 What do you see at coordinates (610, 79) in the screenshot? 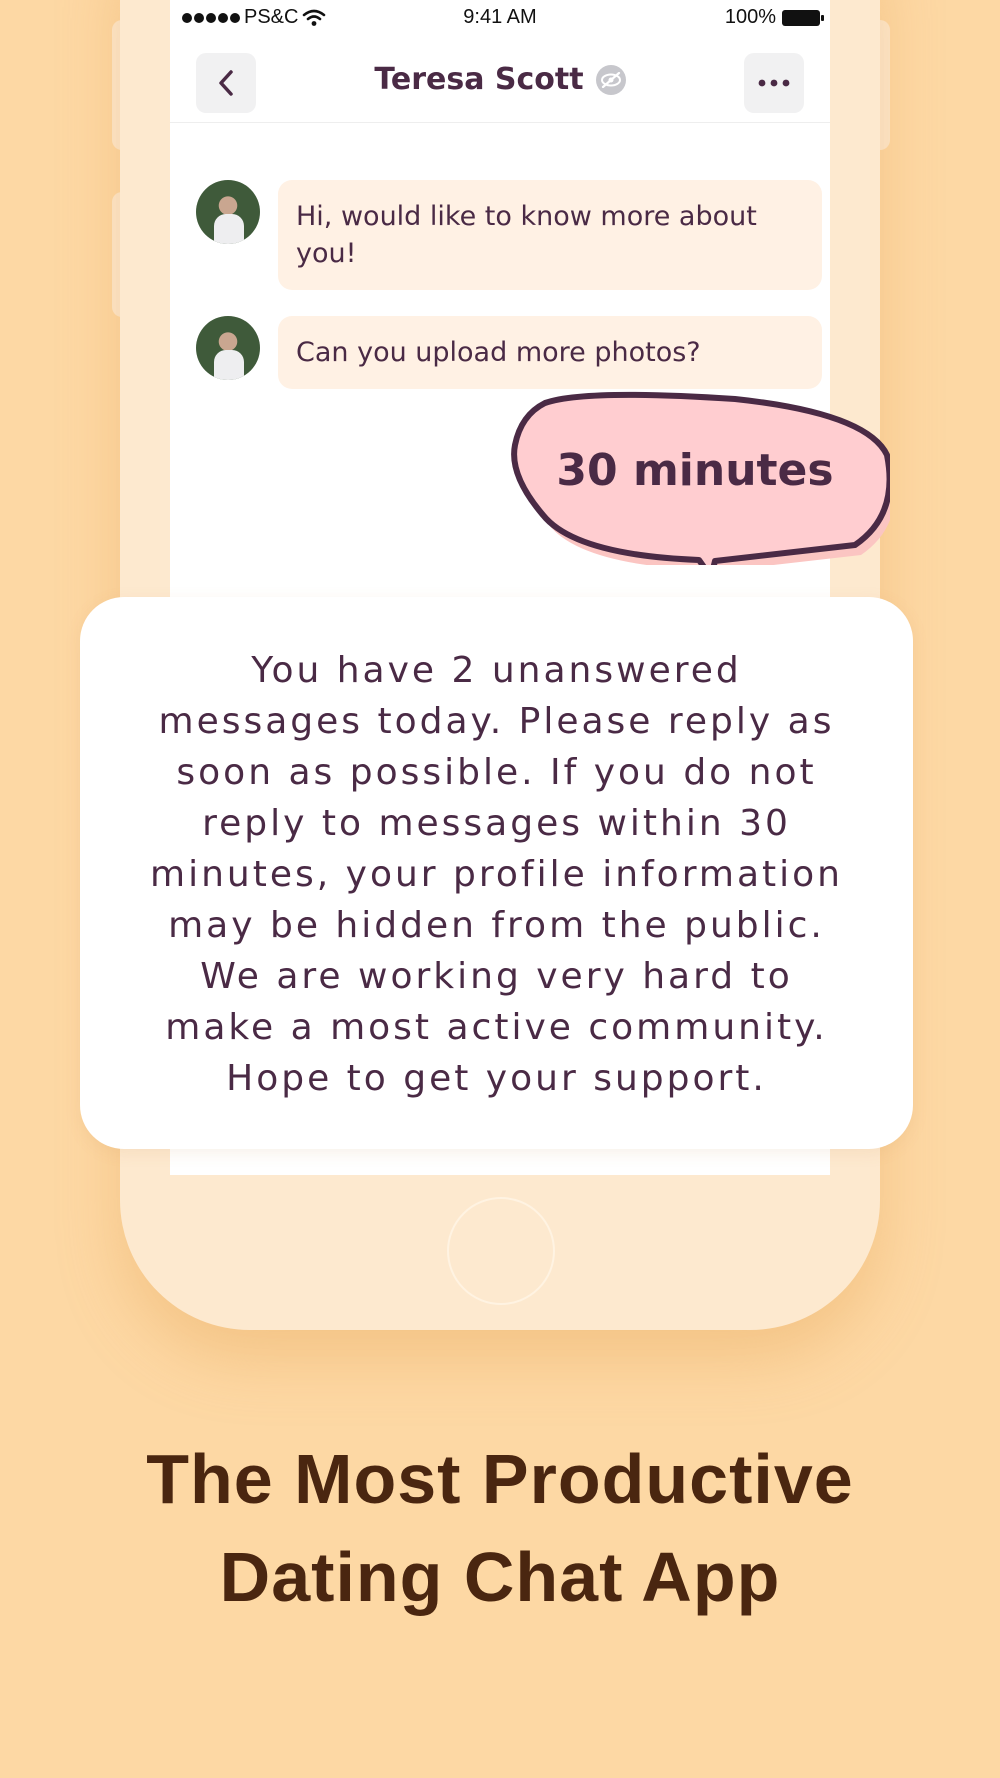
I see `eye-slash-icon` at bounding box center [610, 79].